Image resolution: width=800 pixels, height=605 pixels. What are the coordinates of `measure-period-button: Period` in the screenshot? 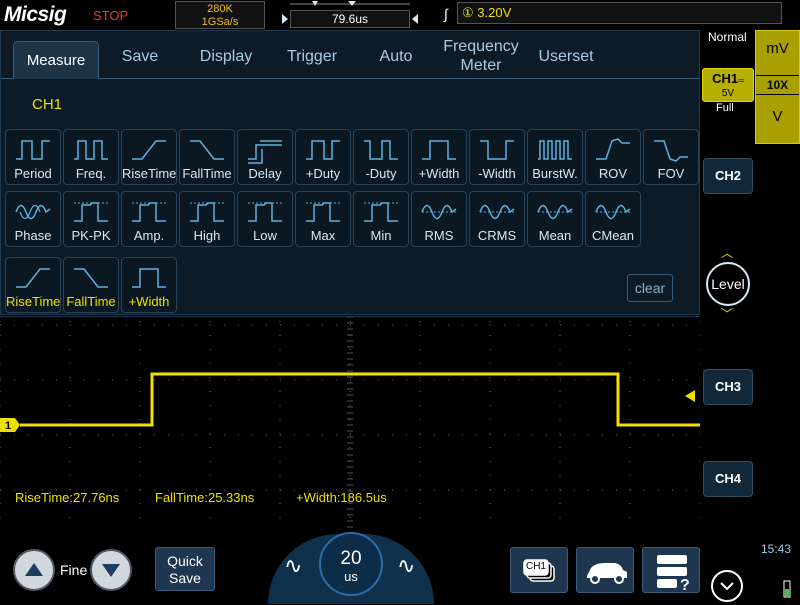 It's located at (33, 157).